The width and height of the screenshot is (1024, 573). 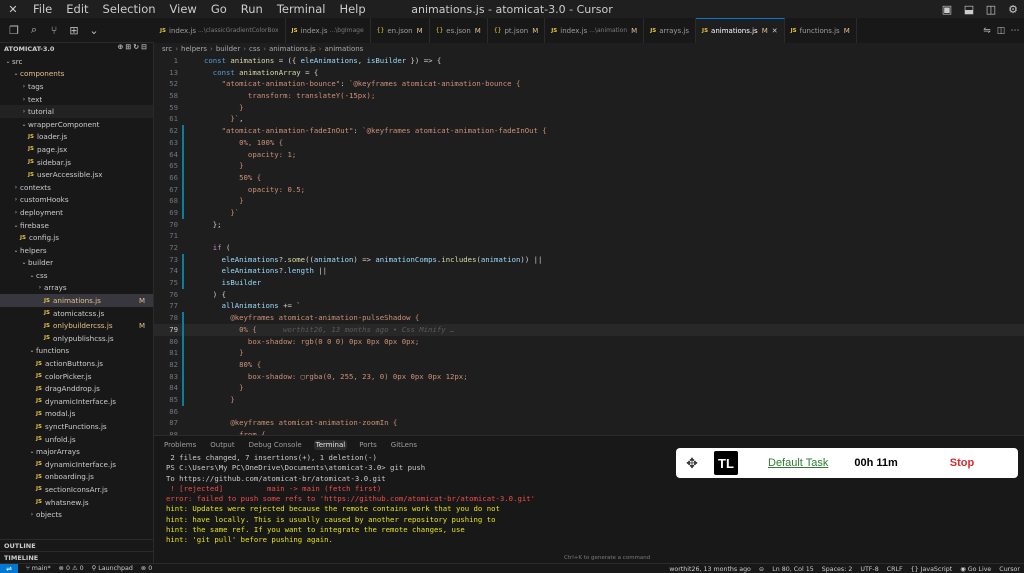 What do you see at coordinates (76, 363) in the screenshot?
I see `tree-item: JS actionButtons.js` at bounding box center [76, 363].